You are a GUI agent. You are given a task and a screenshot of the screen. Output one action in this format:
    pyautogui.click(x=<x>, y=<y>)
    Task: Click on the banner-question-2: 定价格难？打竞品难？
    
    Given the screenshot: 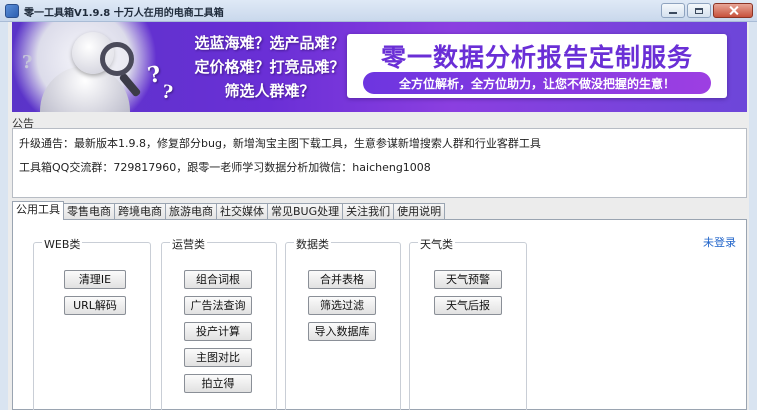 What is the action you would take?
    pyautogui.click(x=269, y=67)
    